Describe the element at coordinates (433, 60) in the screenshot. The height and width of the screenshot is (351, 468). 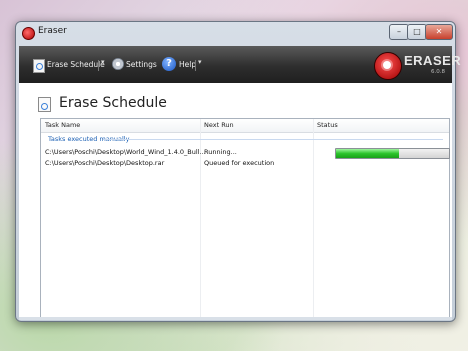
I see `logo-text: ERASER` at that location.